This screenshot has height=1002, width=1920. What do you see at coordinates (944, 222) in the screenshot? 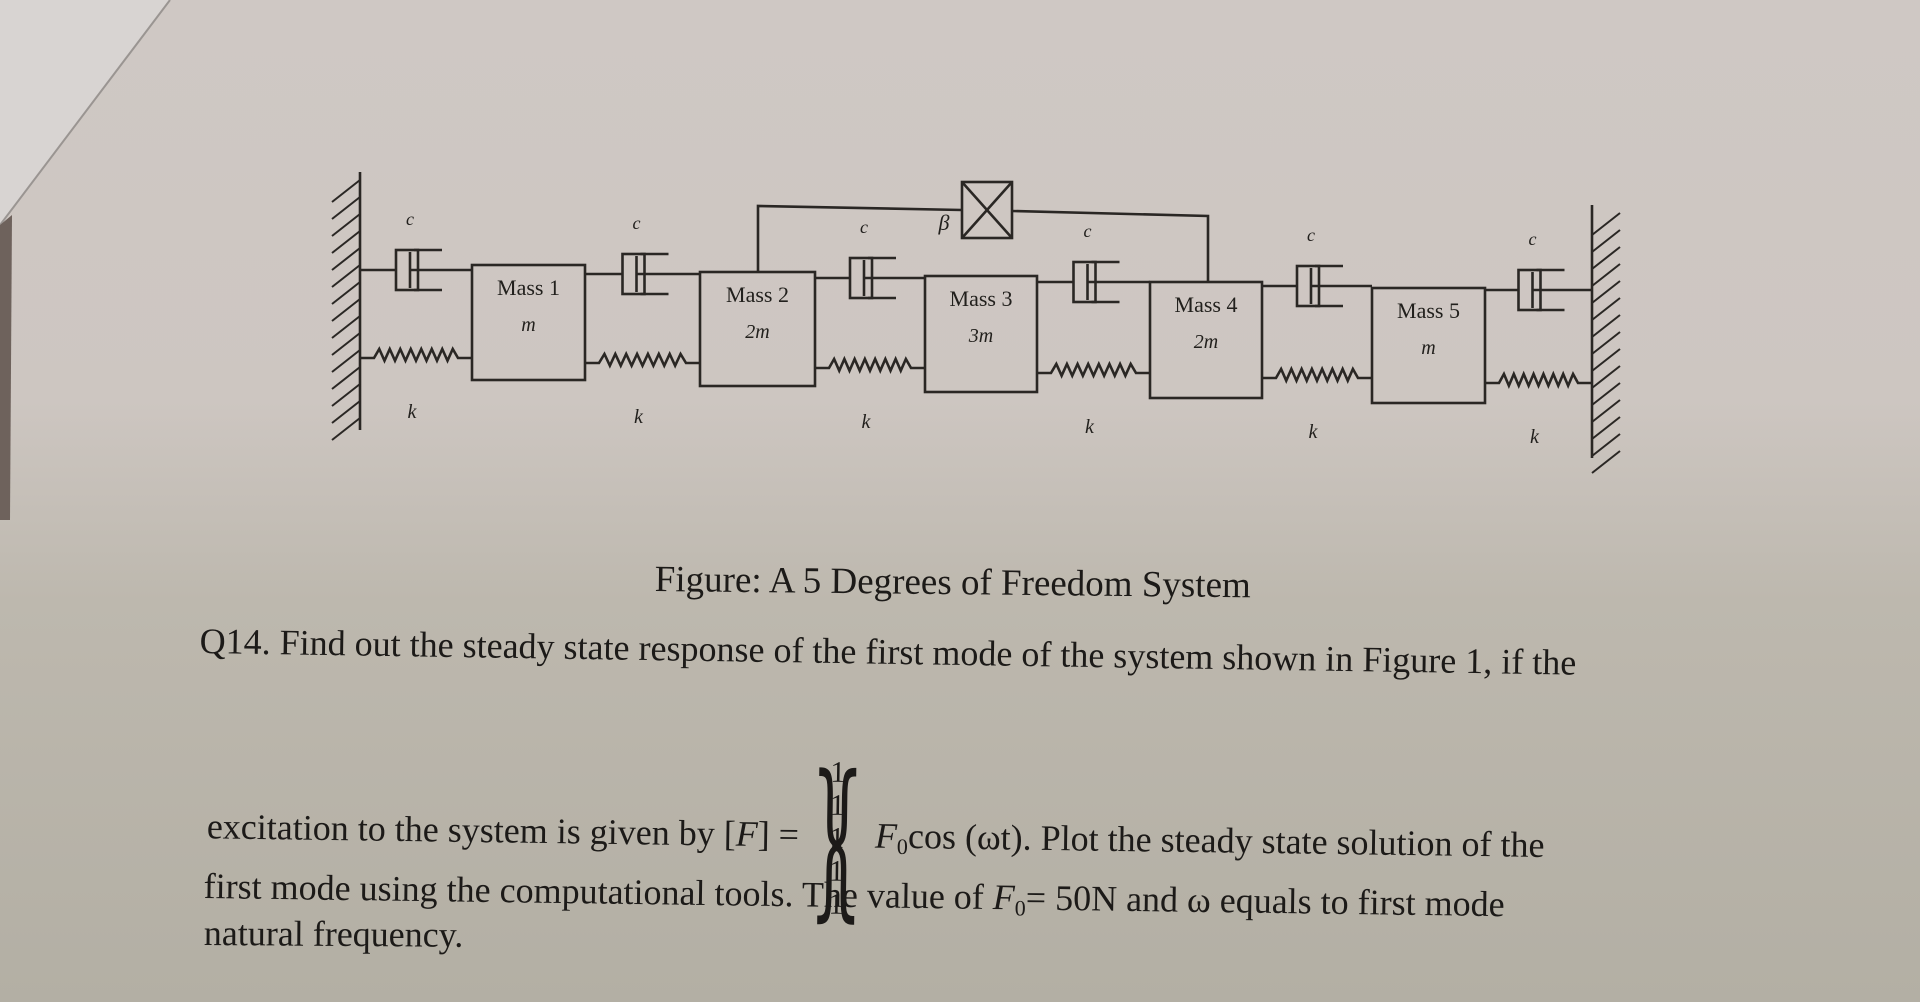
I see `nonlinear-element-label: β` at bounding box center [944, 222].